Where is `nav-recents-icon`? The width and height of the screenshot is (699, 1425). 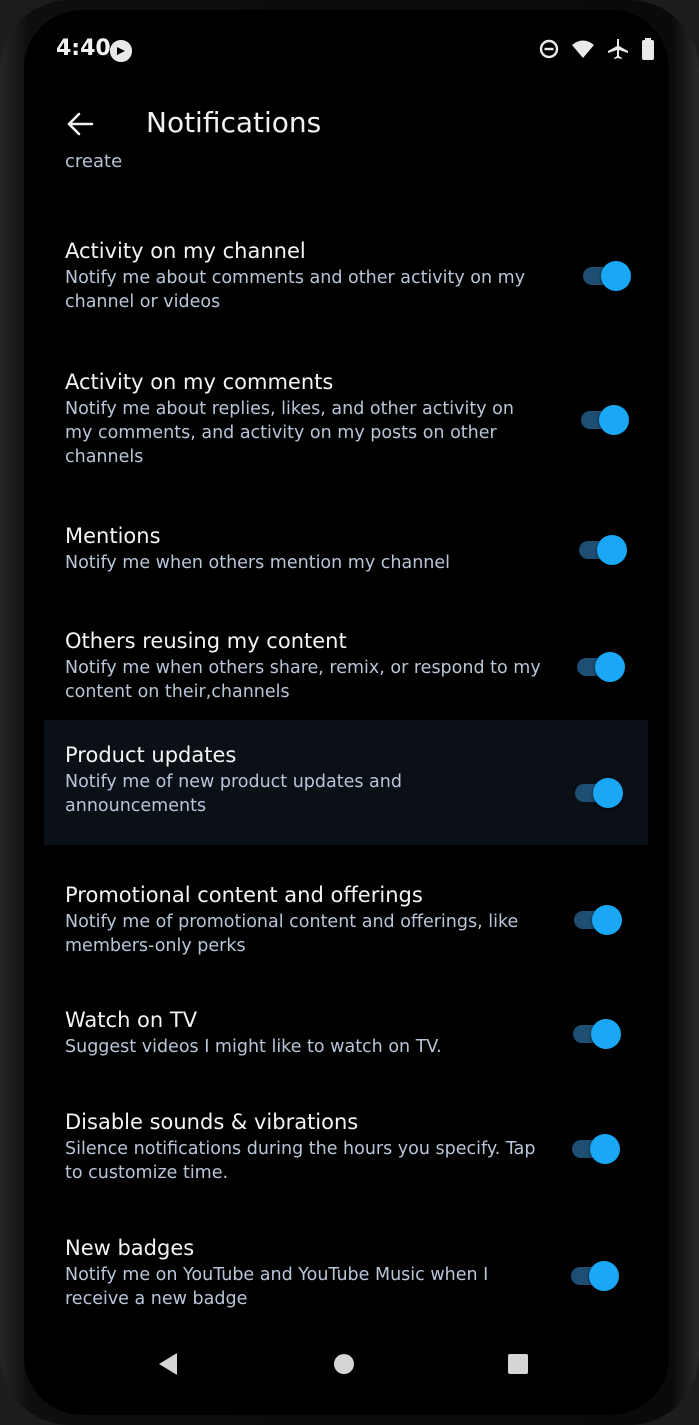
nav-recents-icon is located at coordinates (518, 1364).